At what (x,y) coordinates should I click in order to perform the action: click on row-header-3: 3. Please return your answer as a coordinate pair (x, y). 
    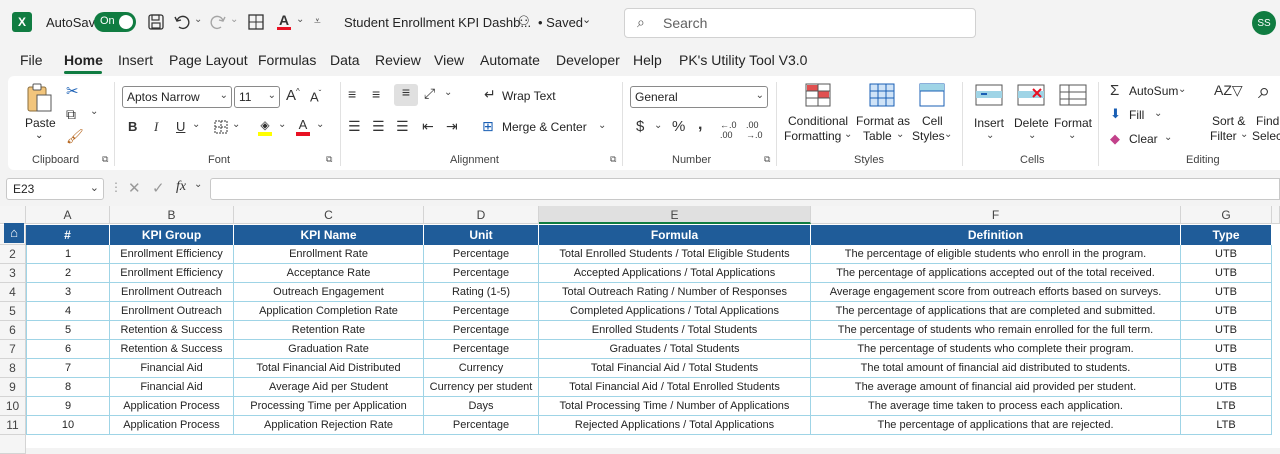
    Looking at the image, I should click on (13, 273).